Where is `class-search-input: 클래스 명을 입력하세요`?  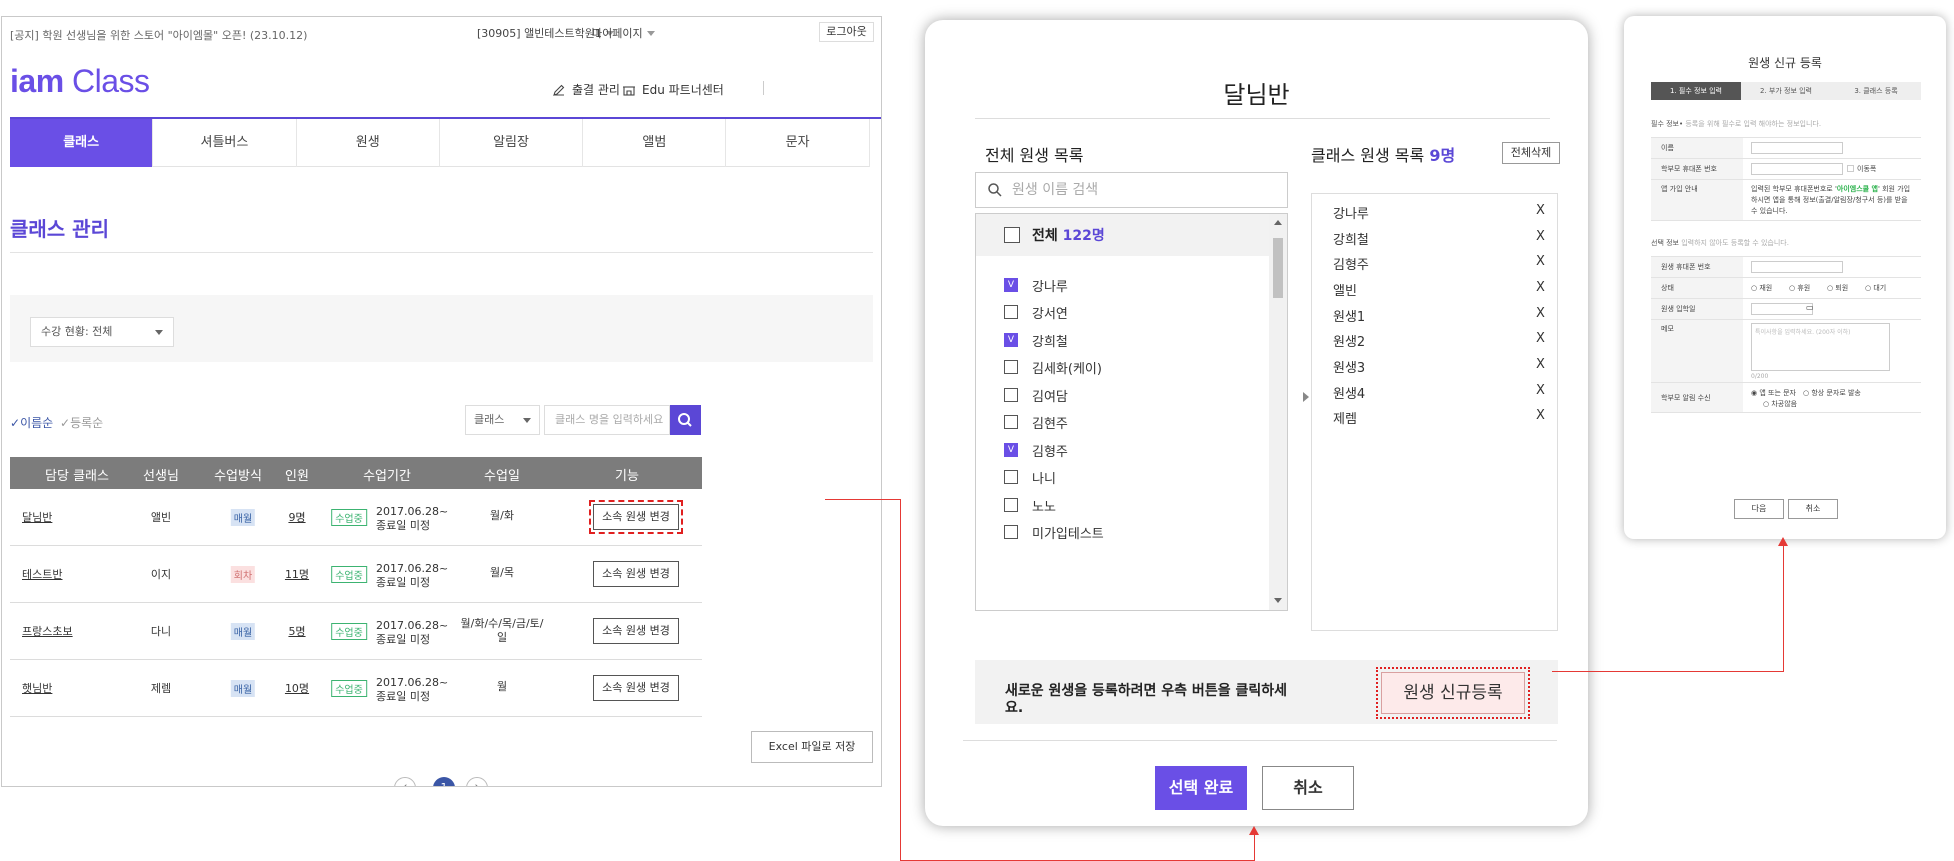 class-search-input: 클래스 명을 입력하세요 is located at coordinates (607, 420).